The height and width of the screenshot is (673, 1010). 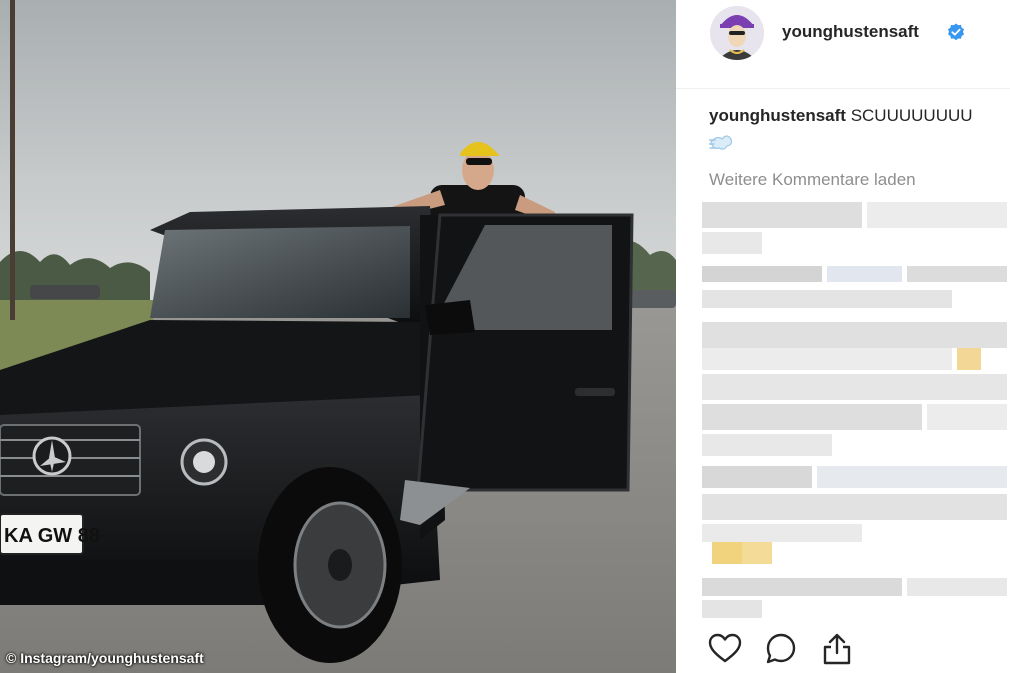 I want to click on car-mirror, so click(x=450, y=317).